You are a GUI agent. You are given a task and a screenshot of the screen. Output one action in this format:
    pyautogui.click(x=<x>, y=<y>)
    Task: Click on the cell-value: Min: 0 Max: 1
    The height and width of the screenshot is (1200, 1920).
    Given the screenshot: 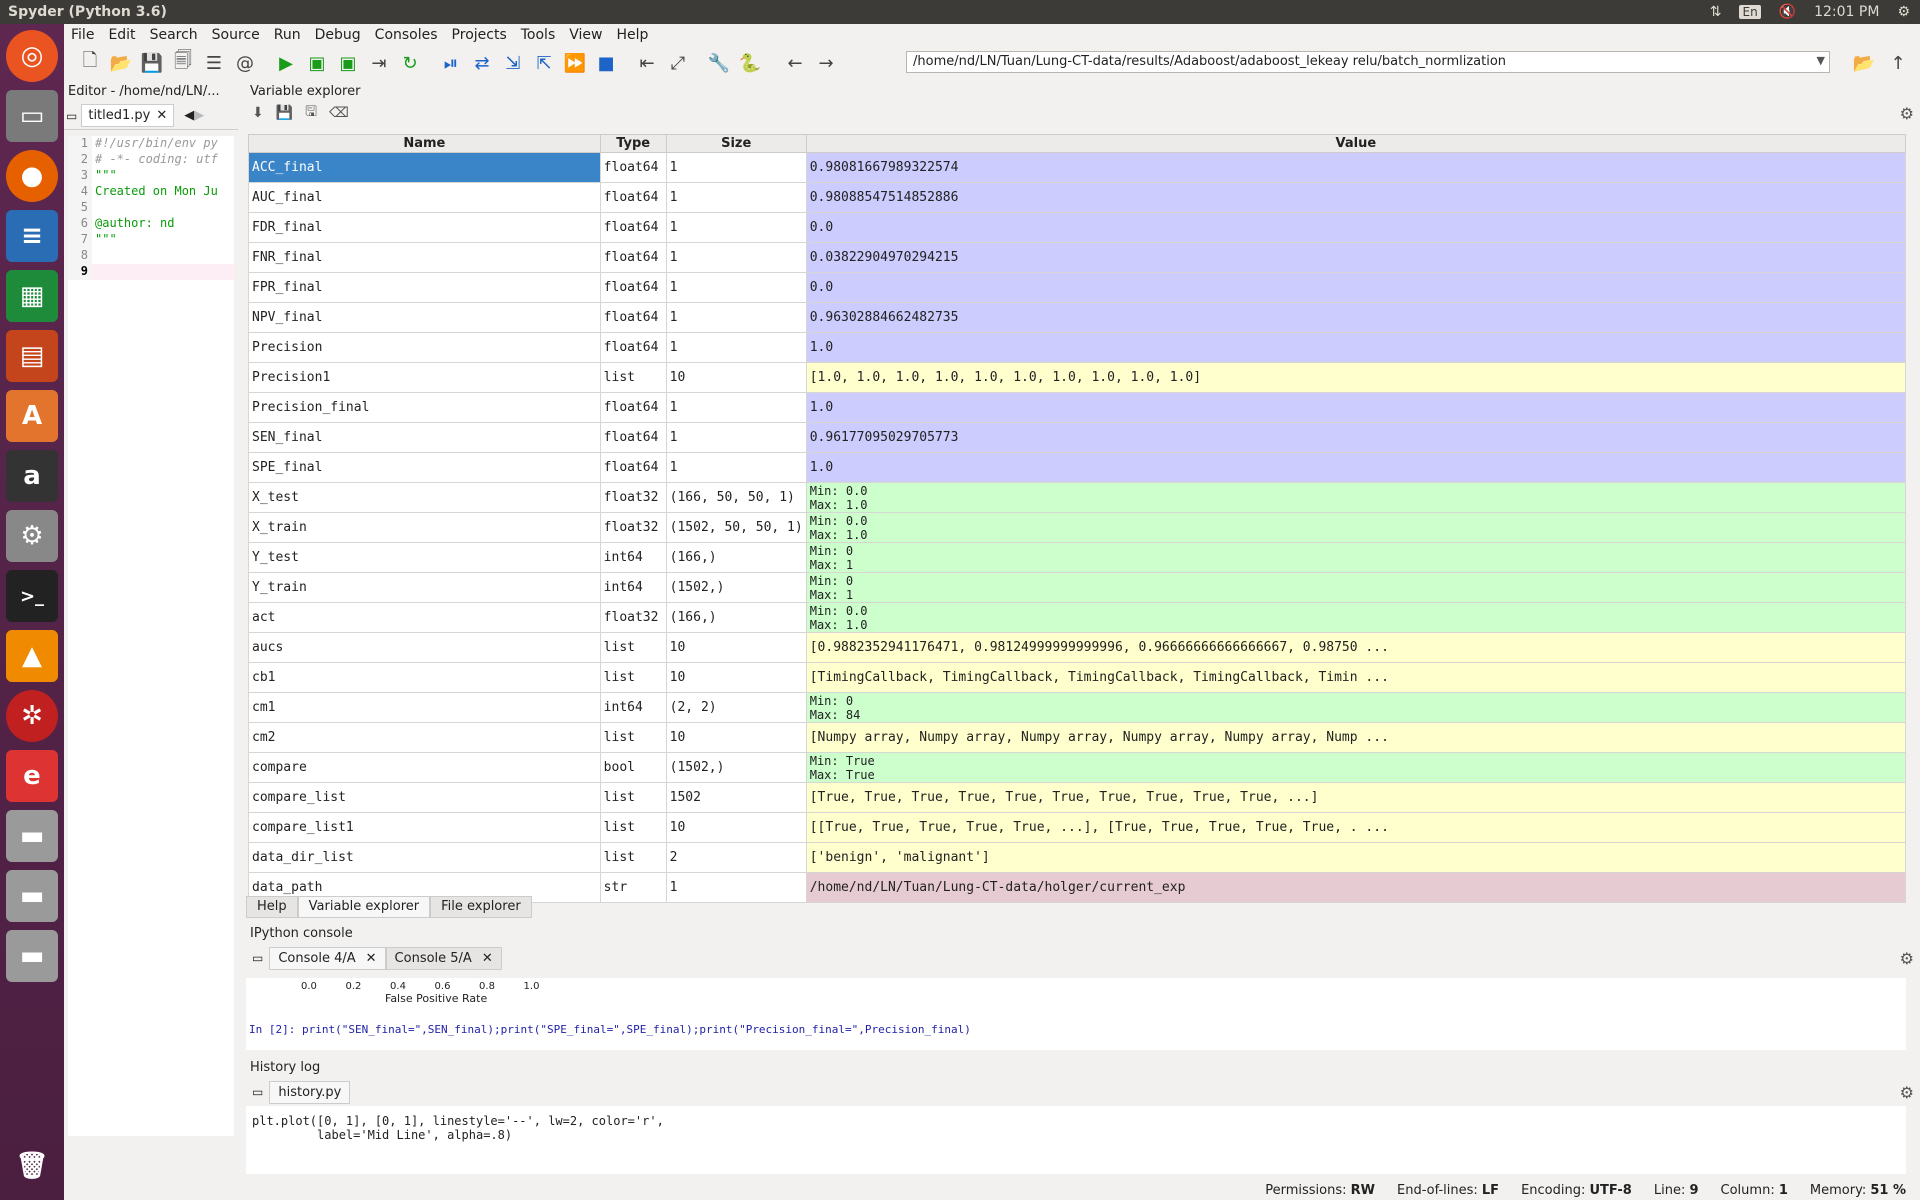 What is the action you would take?
    pyautogui.click(x=1356, y=587)
    